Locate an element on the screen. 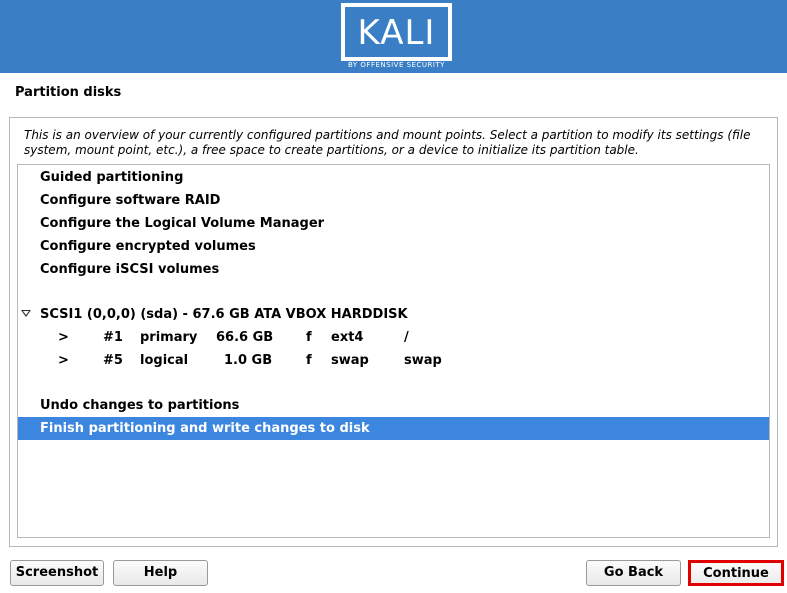  screenshot-button: Screenshot is located at coordinates (57, 573).